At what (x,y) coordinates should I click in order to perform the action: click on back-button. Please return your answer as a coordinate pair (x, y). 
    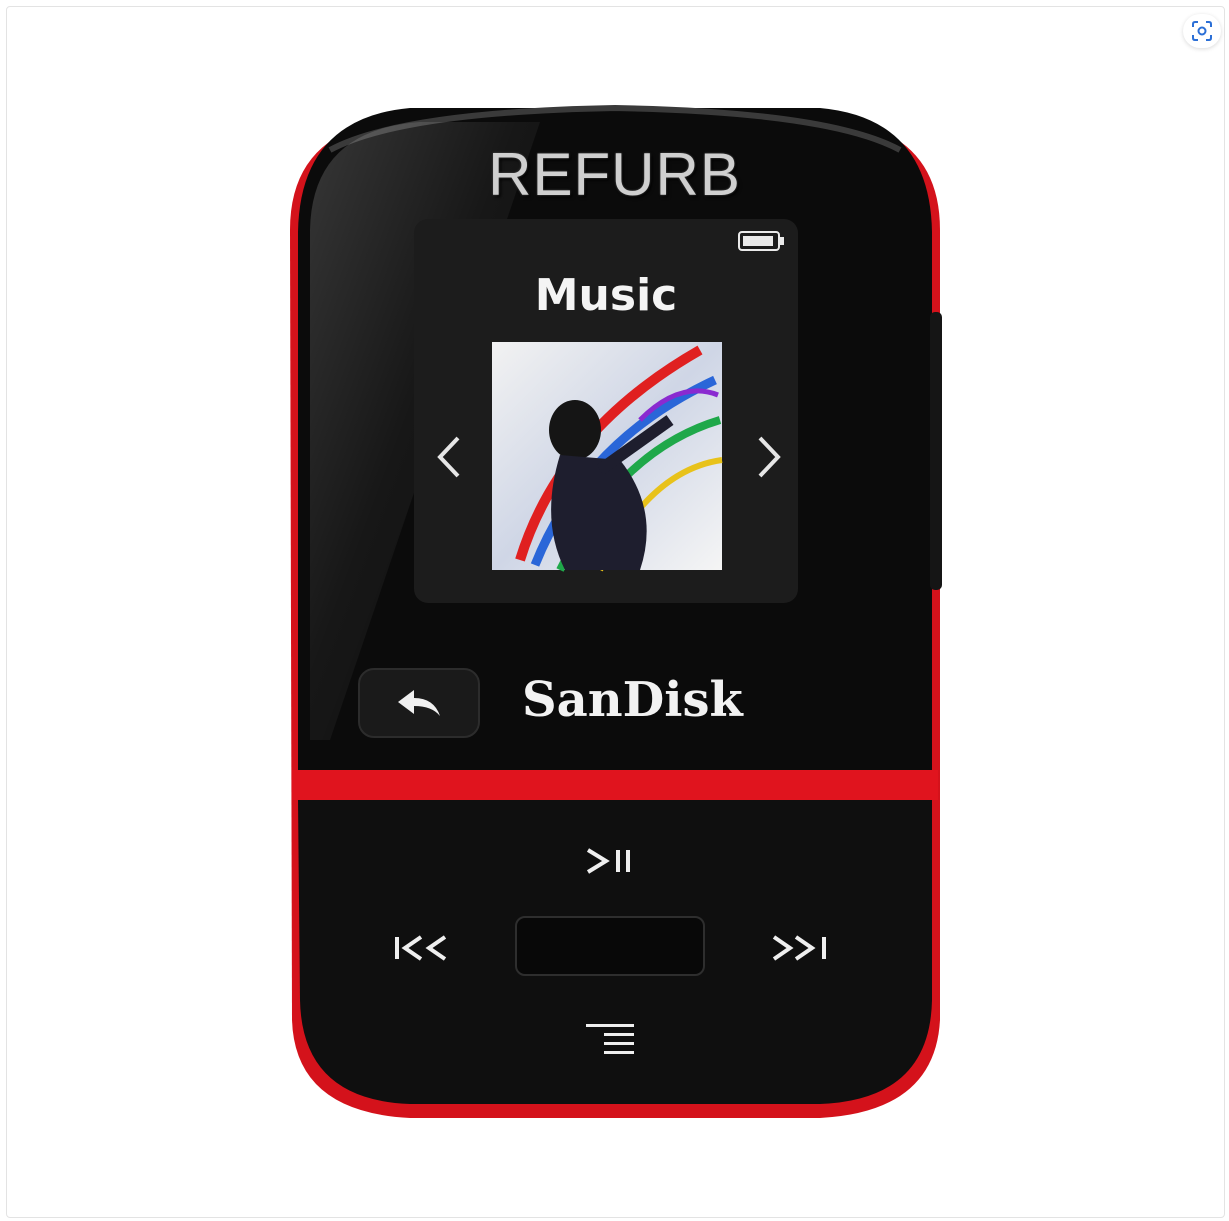
    Looking at the image, I should click on (419, 703).